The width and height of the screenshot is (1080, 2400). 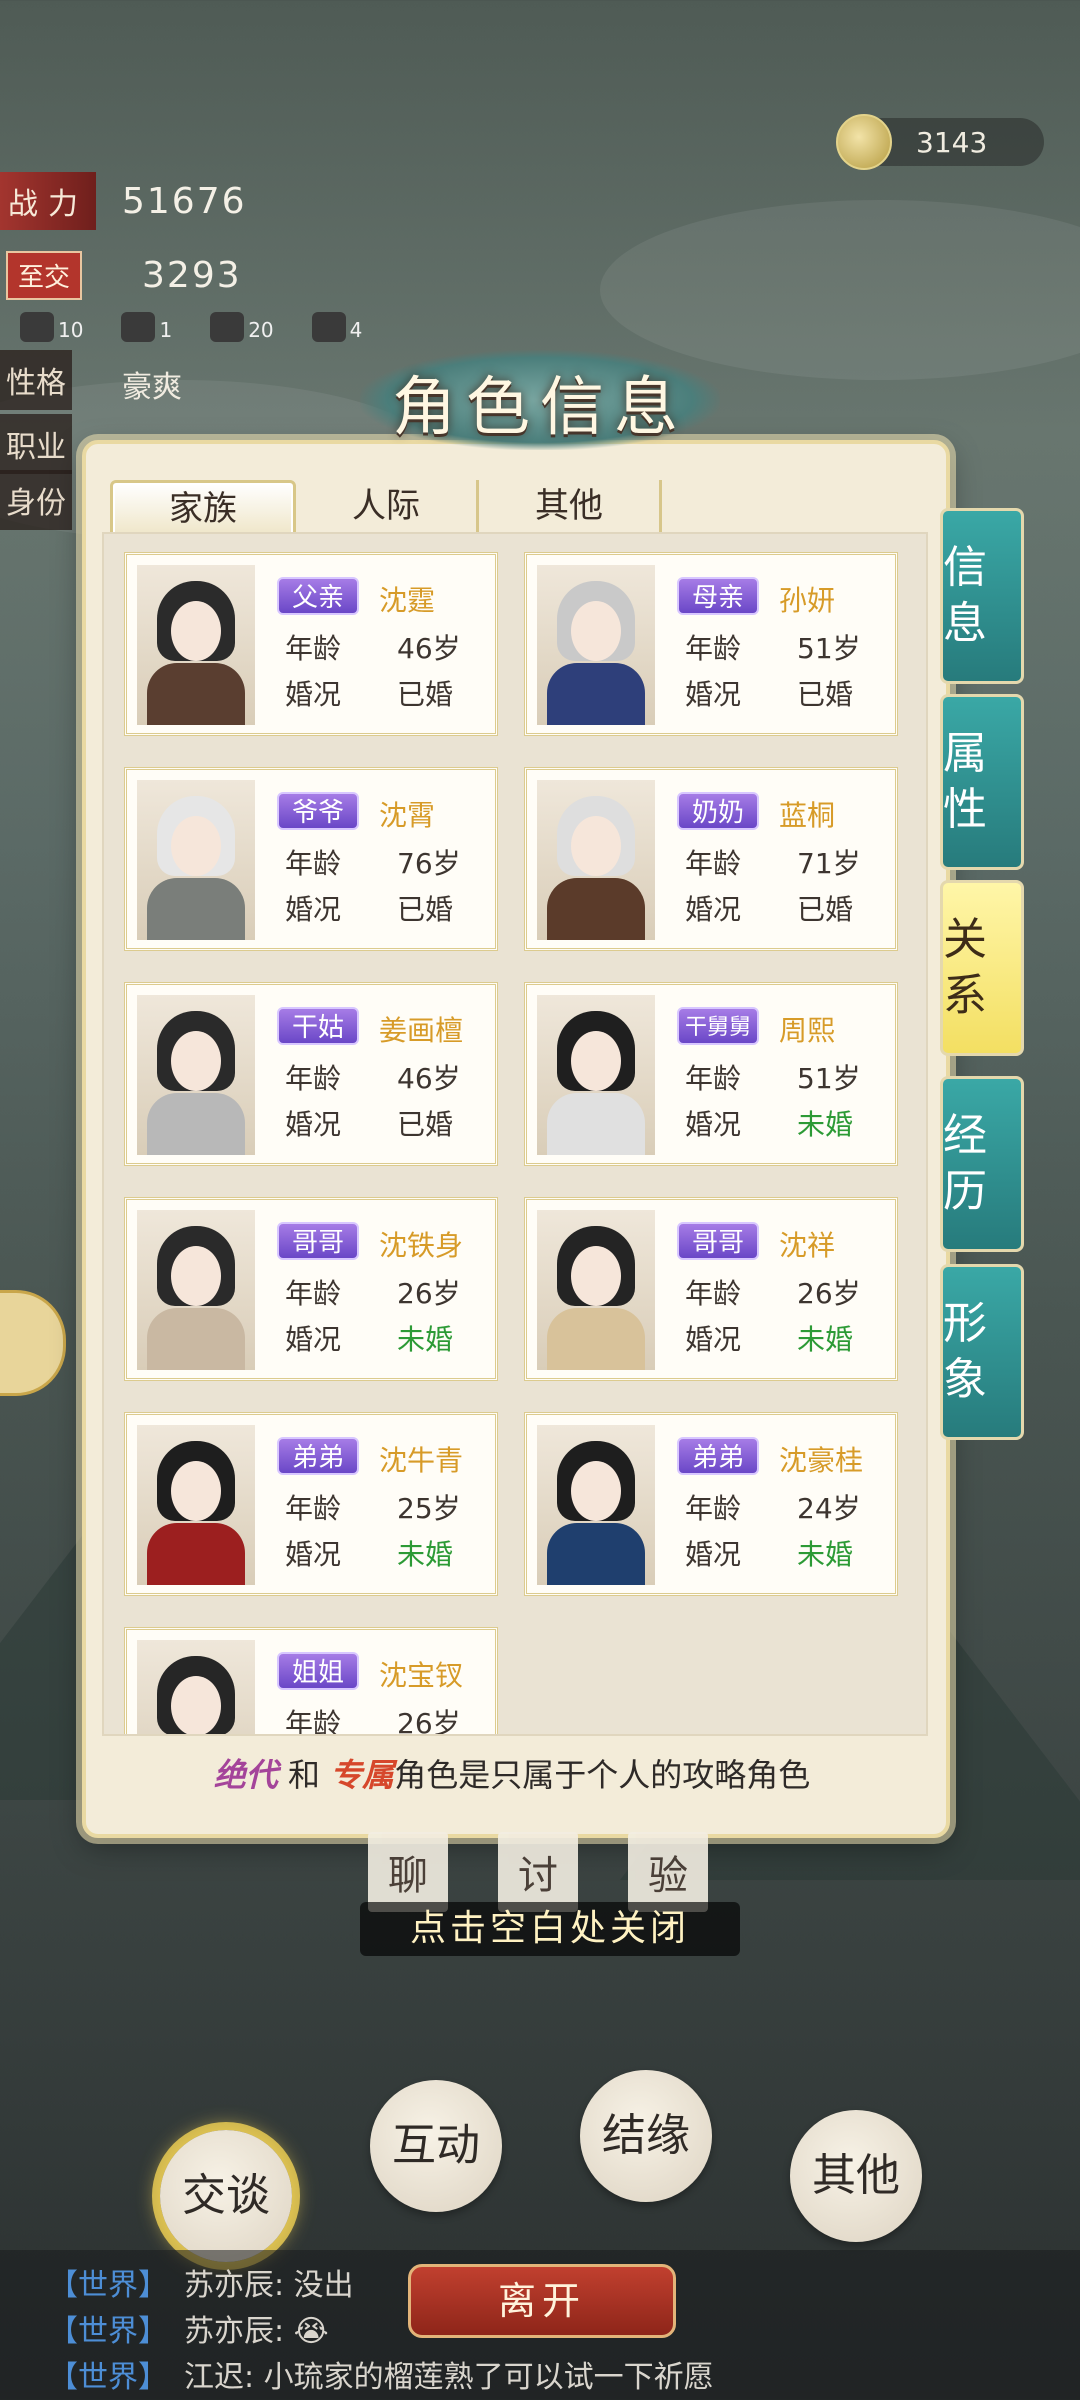 I want to click on member-card: 弟弟 沈豪桂 年龄 24岁 婚况 未婚, so click(x=711, y=1504).